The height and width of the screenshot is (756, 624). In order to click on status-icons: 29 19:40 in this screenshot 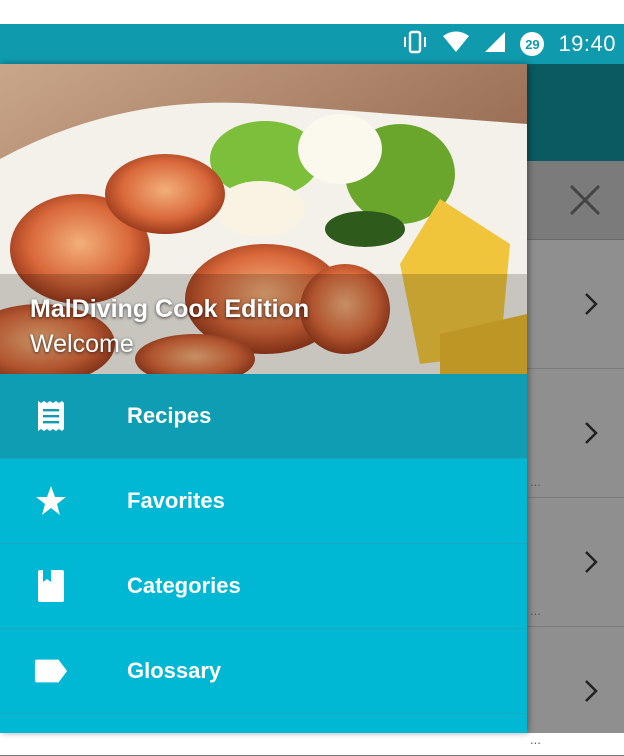, I will do `click(509, 44)`.